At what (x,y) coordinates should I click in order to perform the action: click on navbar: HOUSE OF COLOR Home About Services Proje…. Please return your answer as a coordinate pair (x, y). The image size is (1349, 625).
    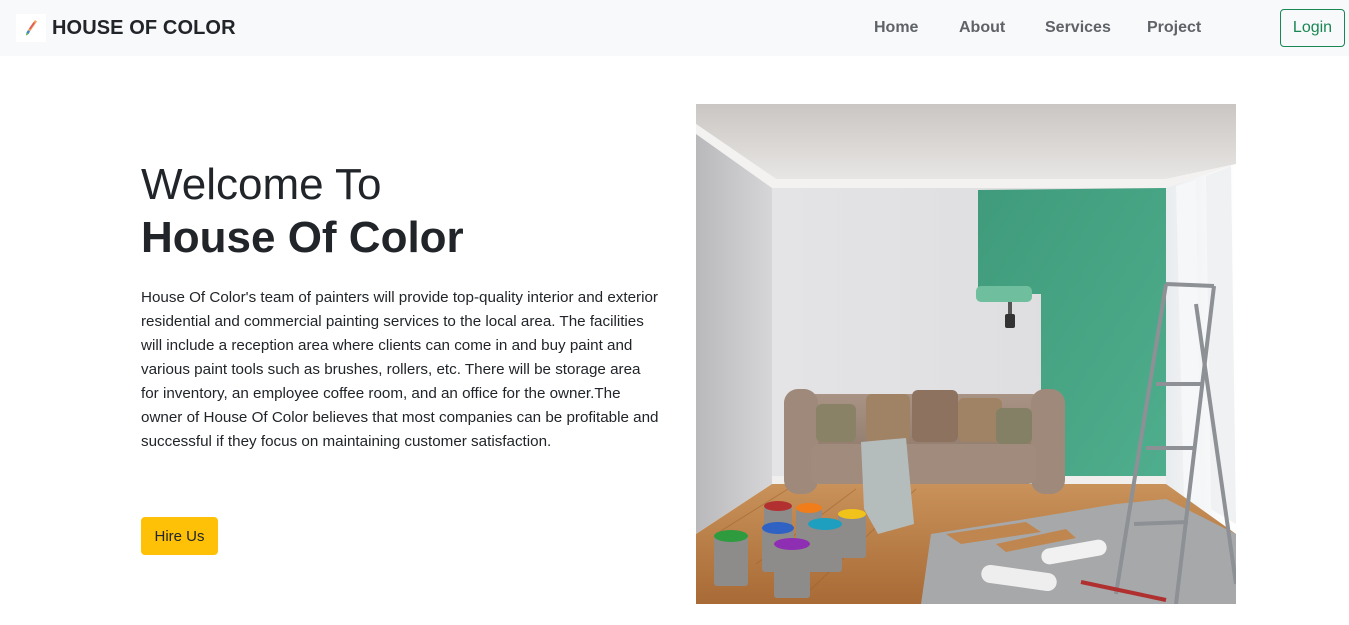
    Looking at the image, I should click on (674, 28).